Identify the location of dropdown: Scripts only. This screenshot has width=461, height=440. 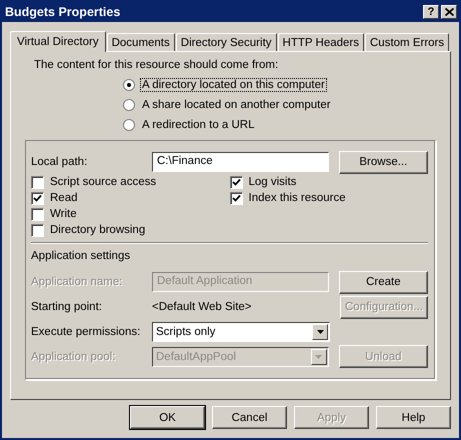
(241, 332).